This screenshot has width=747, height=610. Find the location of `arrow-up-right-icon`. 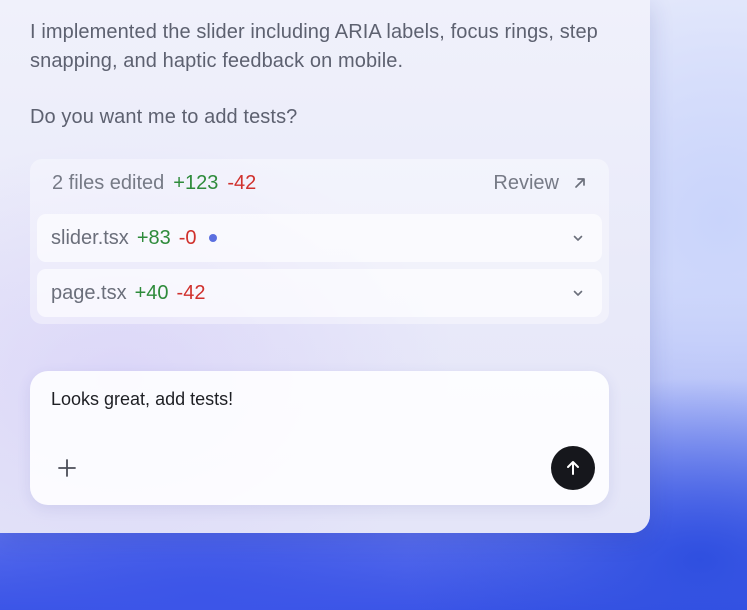

arrow-up-right-icon is located at coordinates (580, 183).